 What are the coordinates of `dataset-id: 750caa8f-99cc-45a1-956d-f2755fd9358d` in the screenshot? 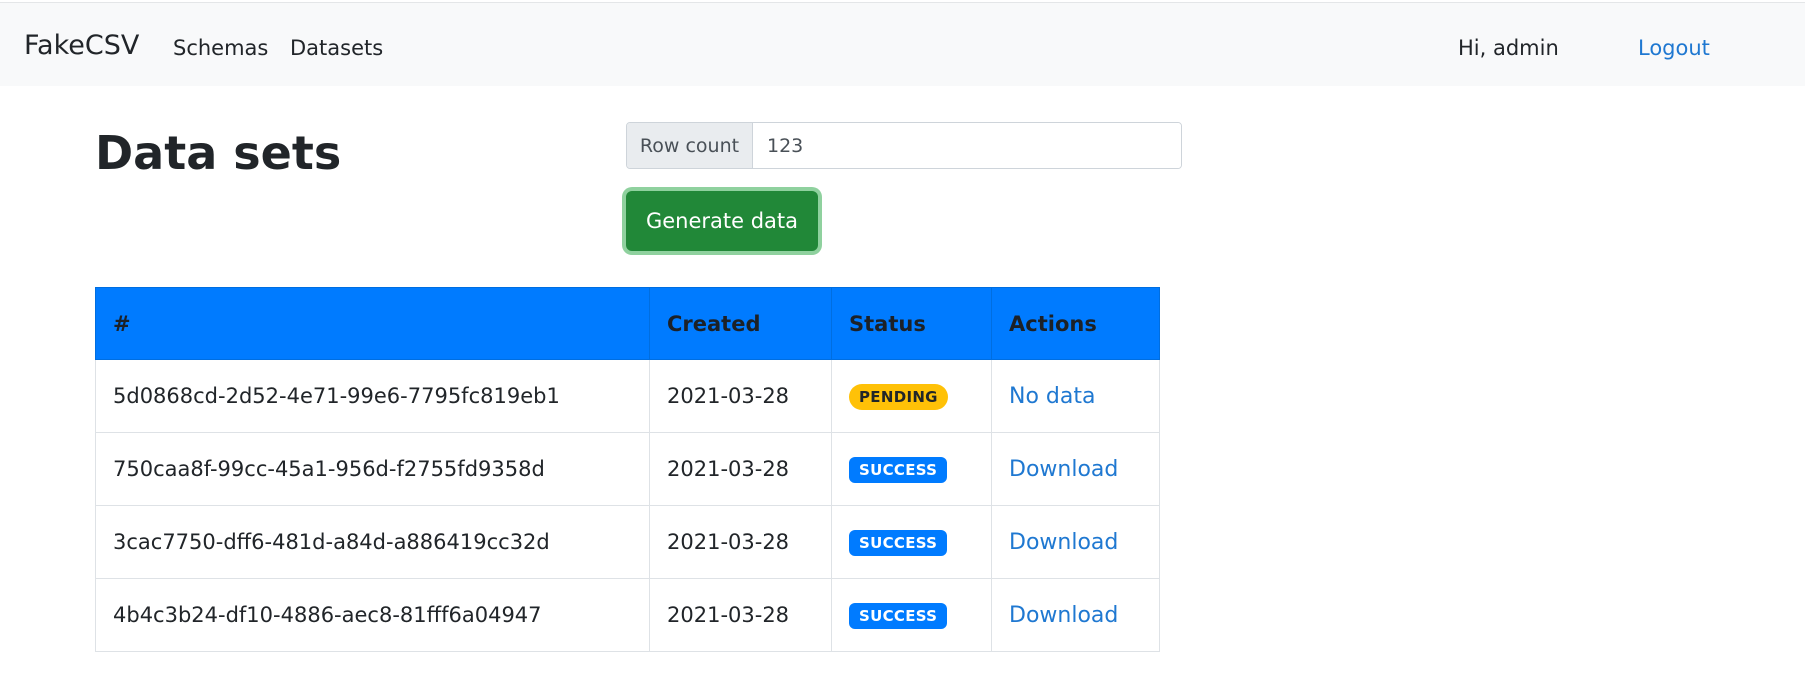 It's located at (372, 469).